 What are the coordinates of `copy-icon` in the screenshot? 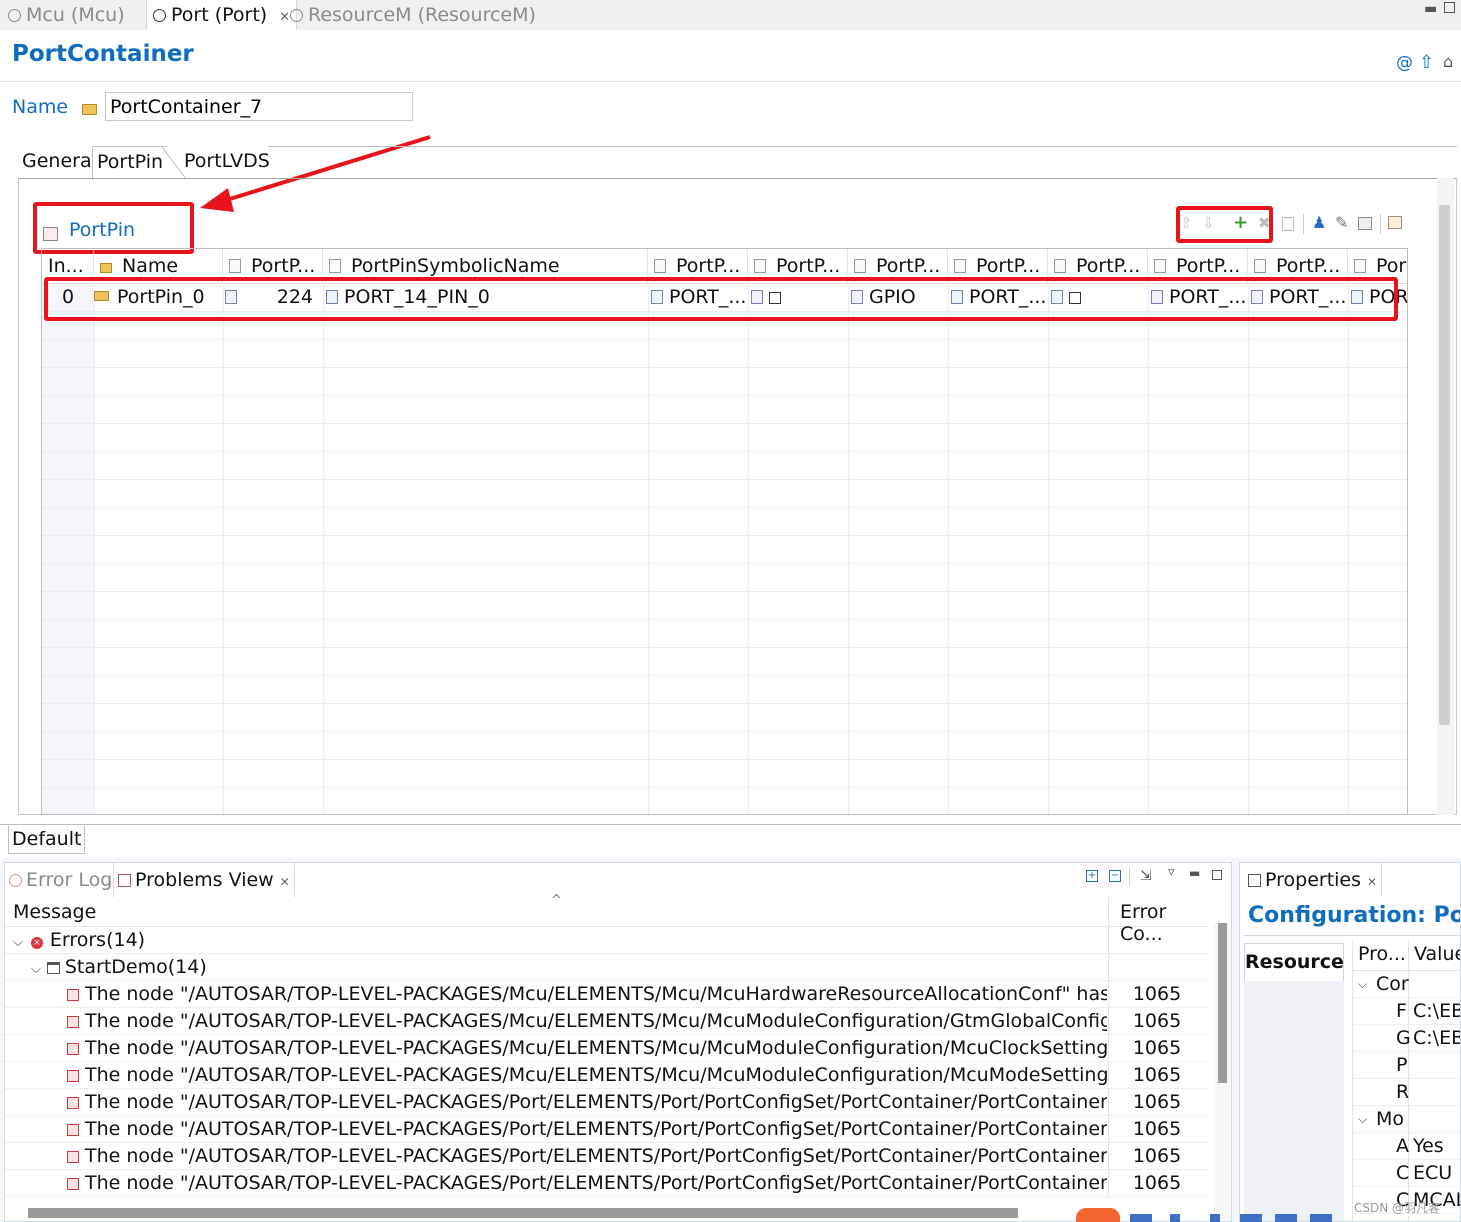 It's located at (1288, 224).